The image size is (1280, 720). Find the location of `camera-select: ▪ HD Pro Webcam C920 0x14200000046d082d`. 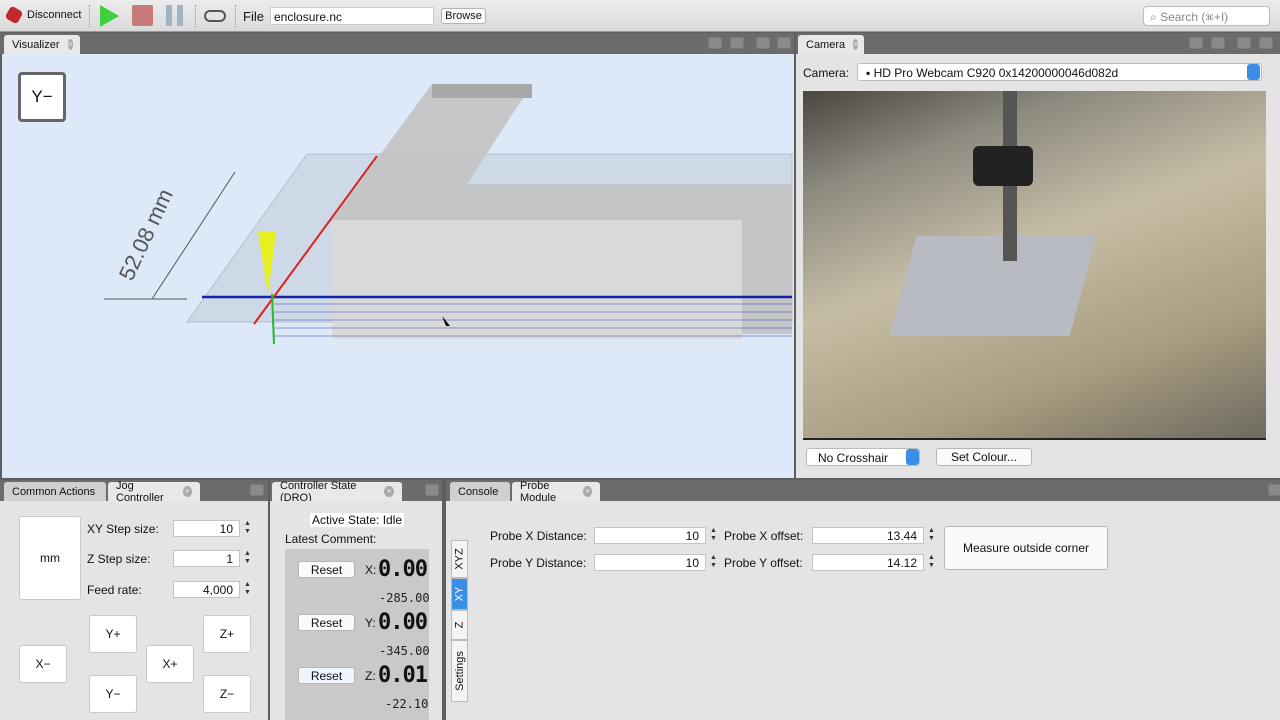

camera-select: ▪ HD Pro Webcam C920 0x14200000046d082d is located at coordinates (1059, 72).